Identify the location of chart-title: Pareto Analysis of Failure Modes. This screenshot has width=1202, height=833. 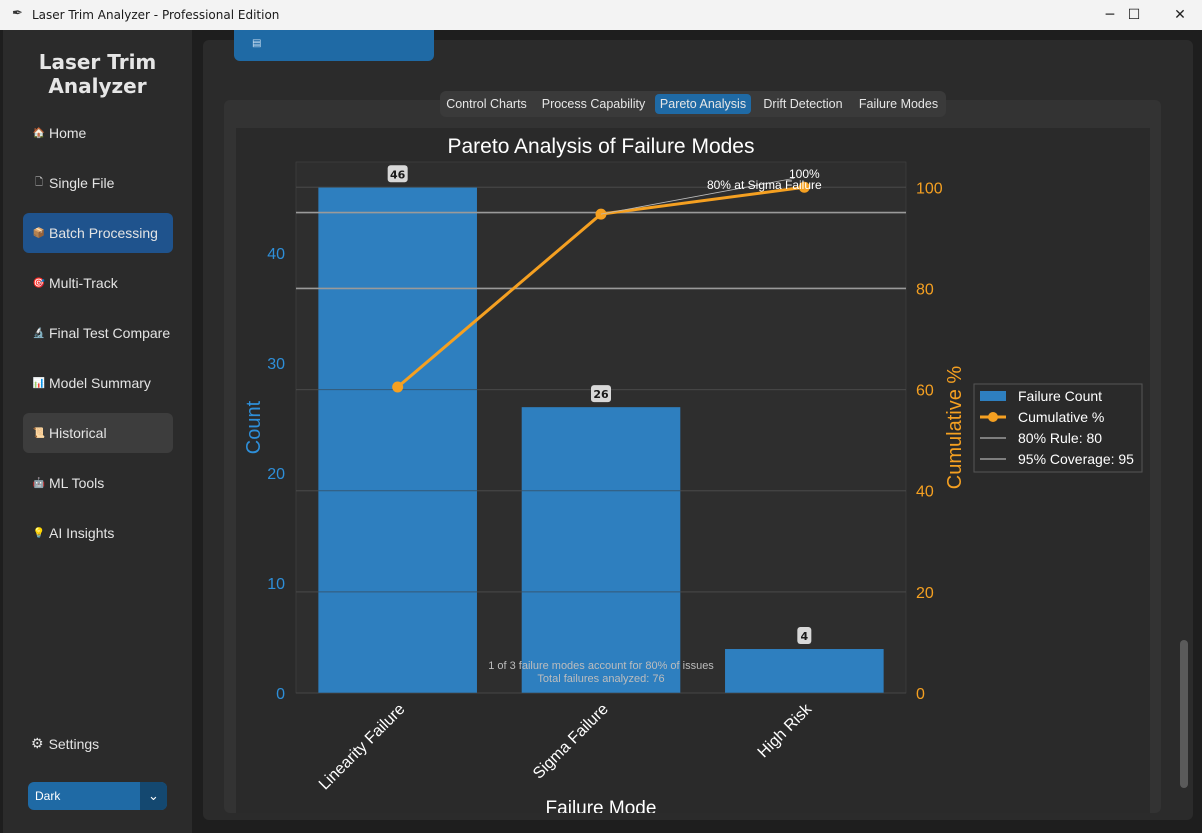
(601, 146).